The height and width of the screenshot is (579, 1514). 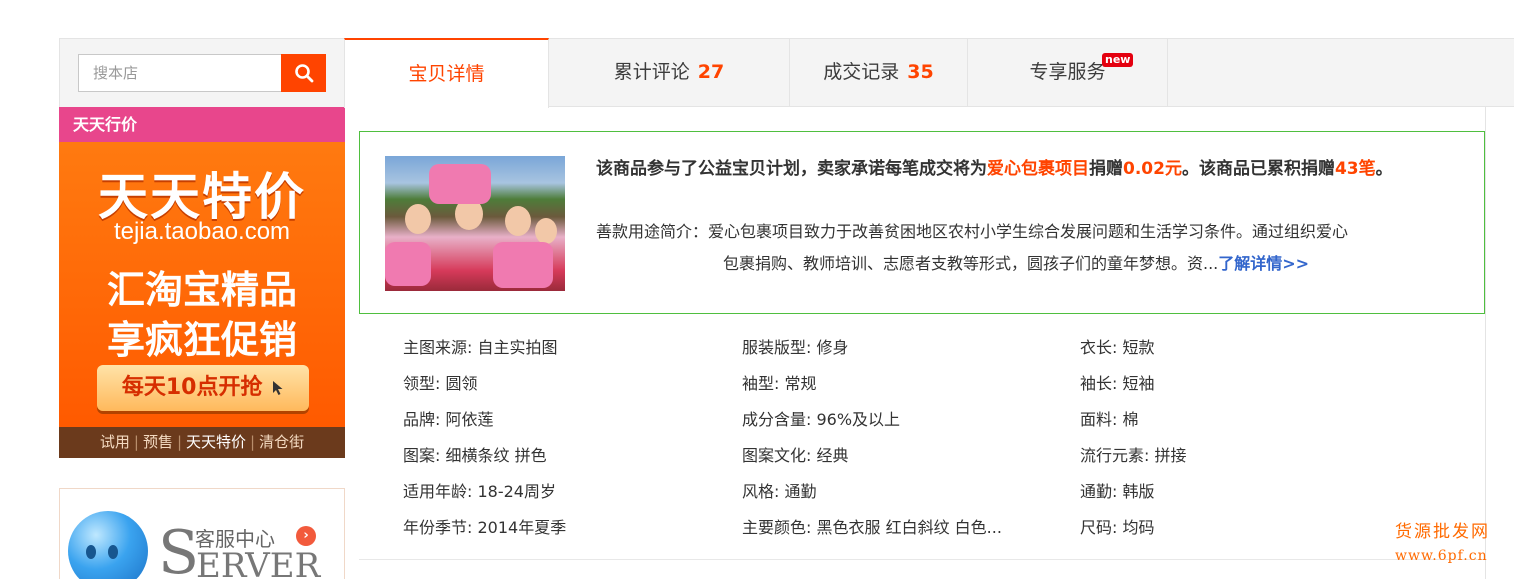 I want to click on tab-label: 专享服务, so click(x=1067, y=72).